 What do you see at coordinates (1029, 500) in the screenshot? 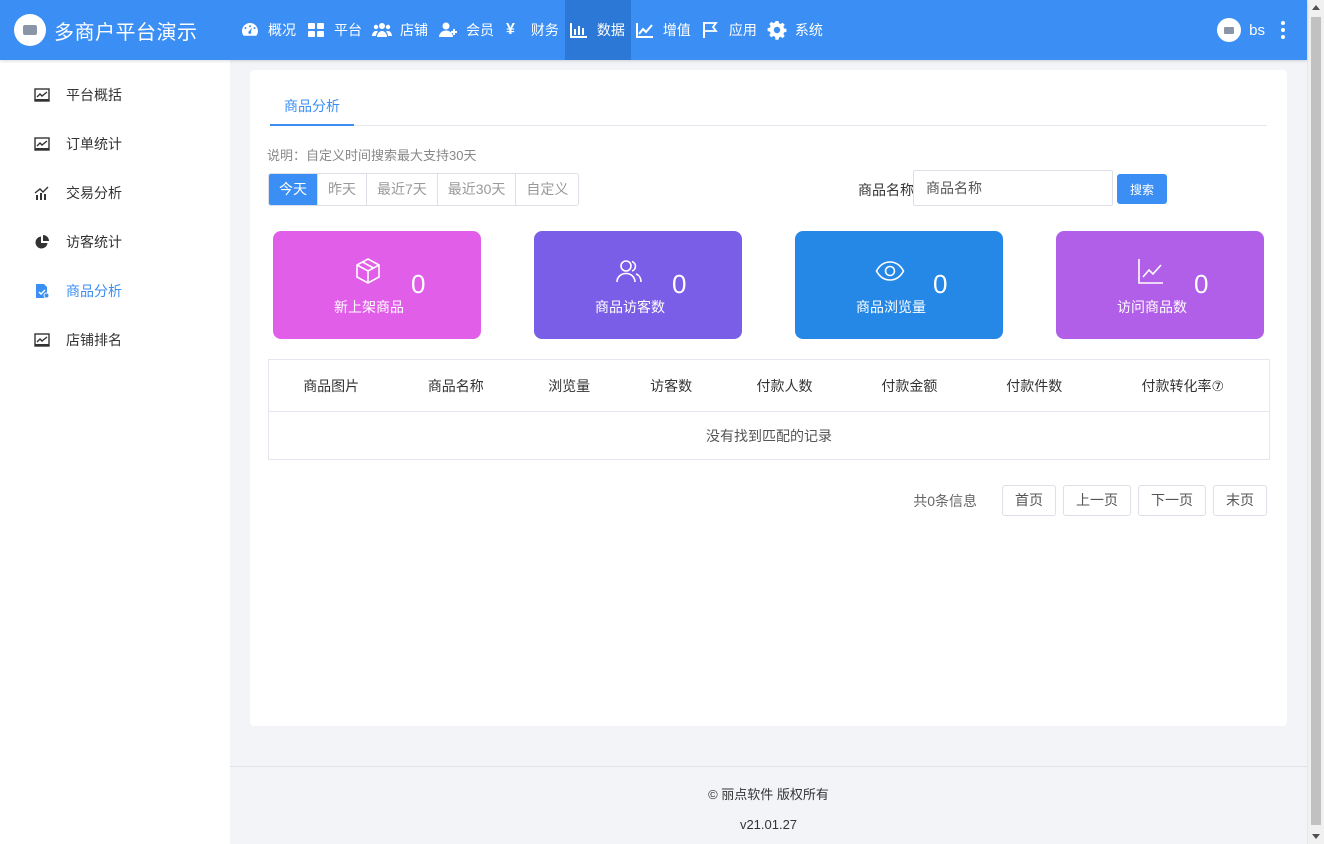
I see `first-page-button: 首页` at bounding box center [1029, 500].